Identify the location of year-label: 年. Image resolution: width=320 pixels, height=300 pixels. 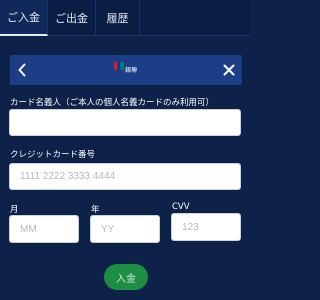
(95, 210).